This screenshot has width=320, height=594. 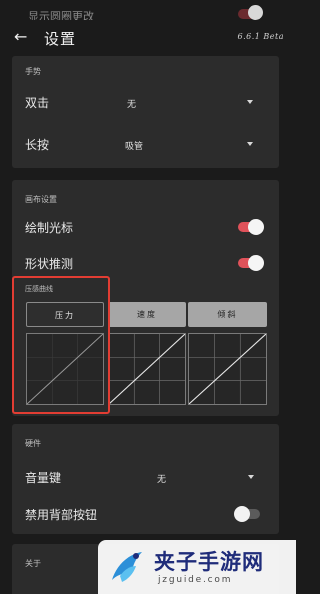 I want to click on version-label: 6.6.1 Beta, so click(x=260, y=36).